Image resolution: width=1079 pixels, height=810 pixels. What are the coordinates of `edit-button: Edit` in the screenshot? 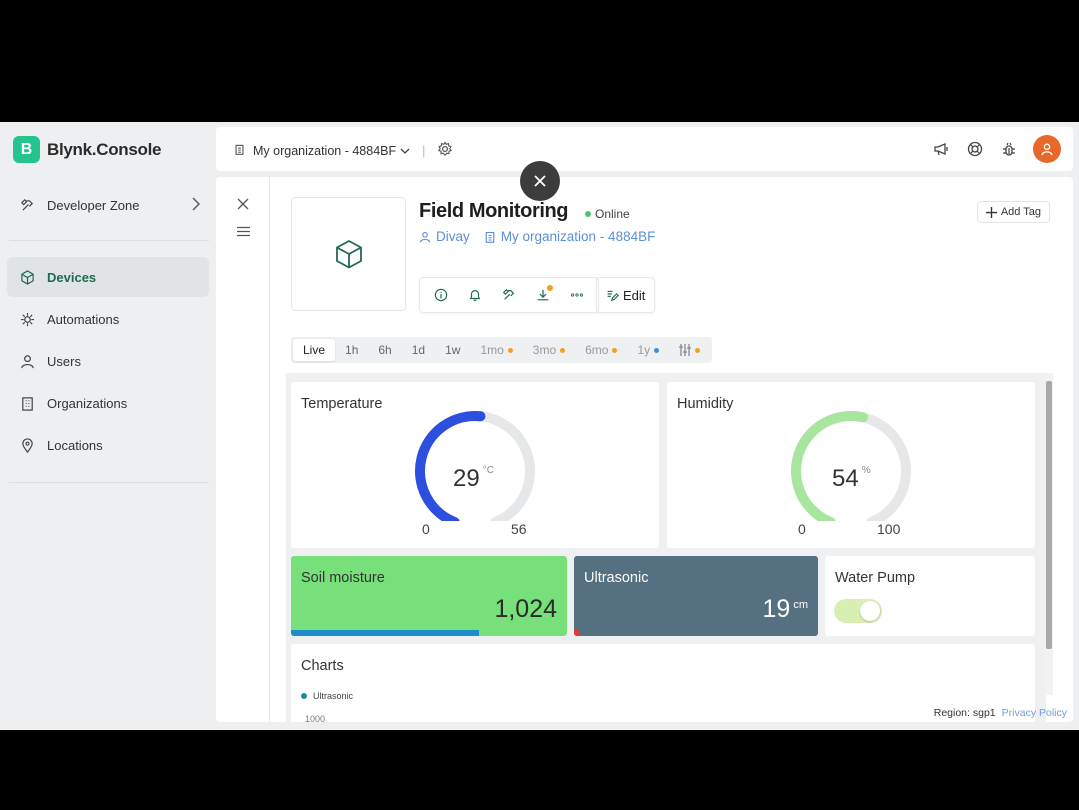 It's located at (626, 295).